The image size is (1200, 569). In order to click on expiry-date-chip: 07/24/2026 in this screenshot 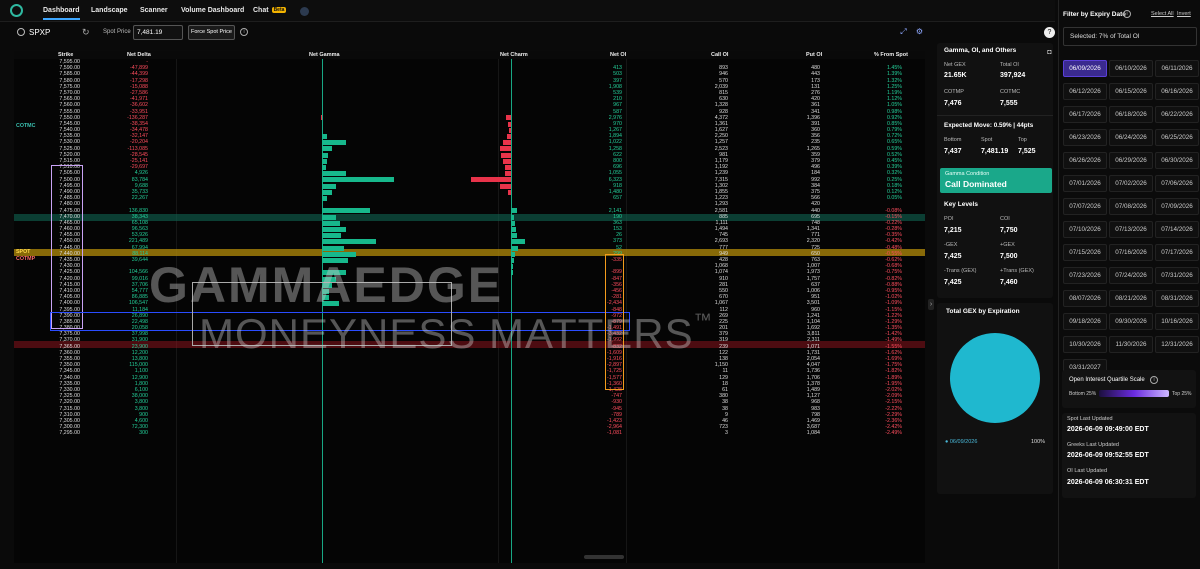, I will do `click(1131, 275)`.